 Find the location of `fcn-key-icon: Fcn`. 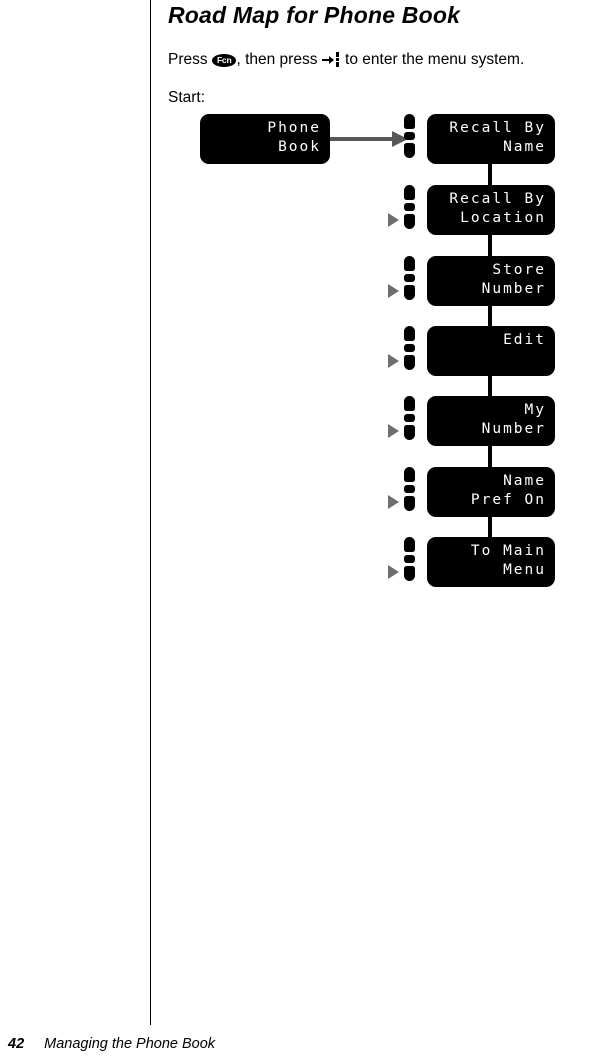

fcn-key-icon: Fcn is located at coordinates (224, 60).